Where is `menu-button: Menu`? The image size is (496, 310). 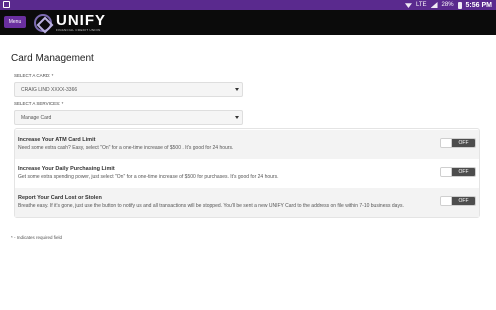 menu-button: Menu is located at coordinates (15, 22).